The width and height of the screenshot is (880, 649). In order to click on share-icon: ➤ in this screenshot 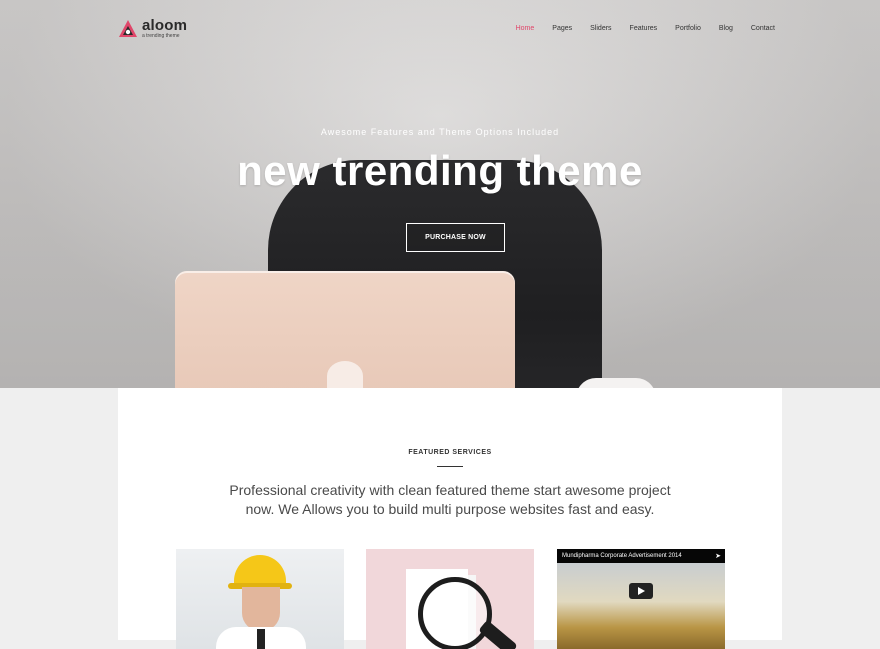, I will do `click(718, 556)`.